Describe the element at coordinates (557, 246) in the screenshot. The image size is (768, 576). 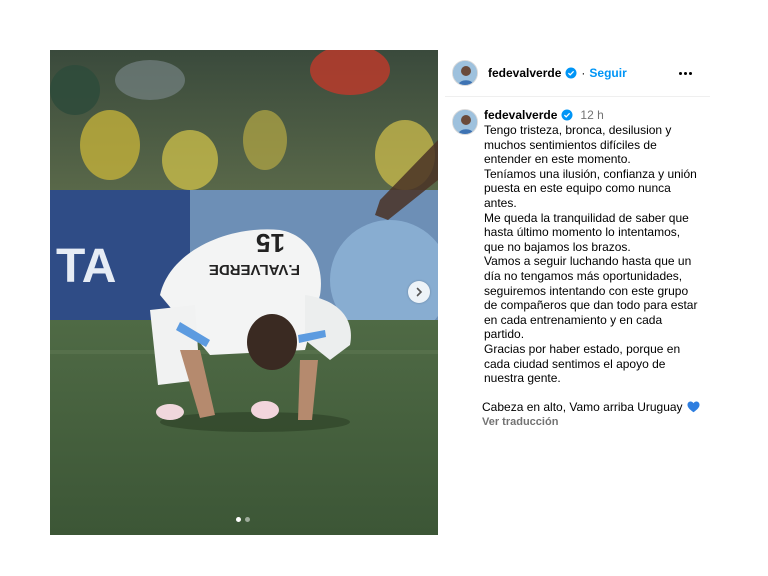
I see `caption-line: que no bajamos los brazos.` at that location.